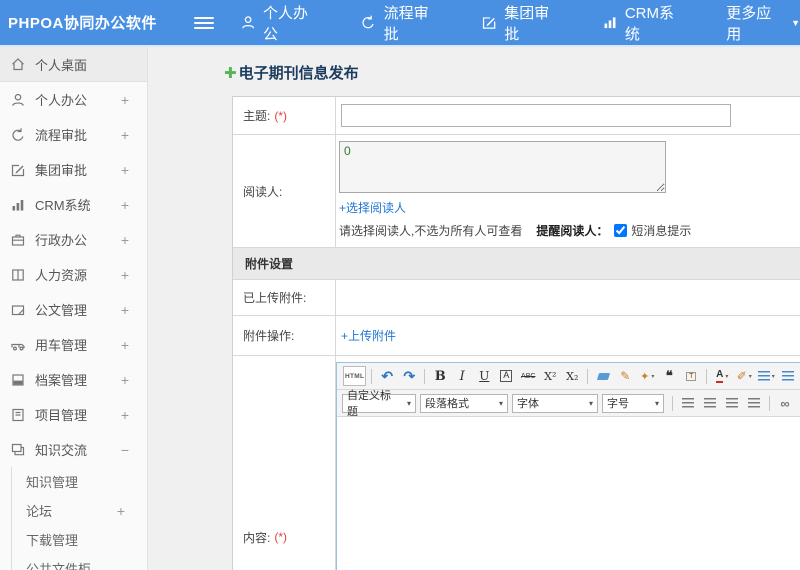  I want to click on sidebar-item-label: 行政办公, so click(61, 240).